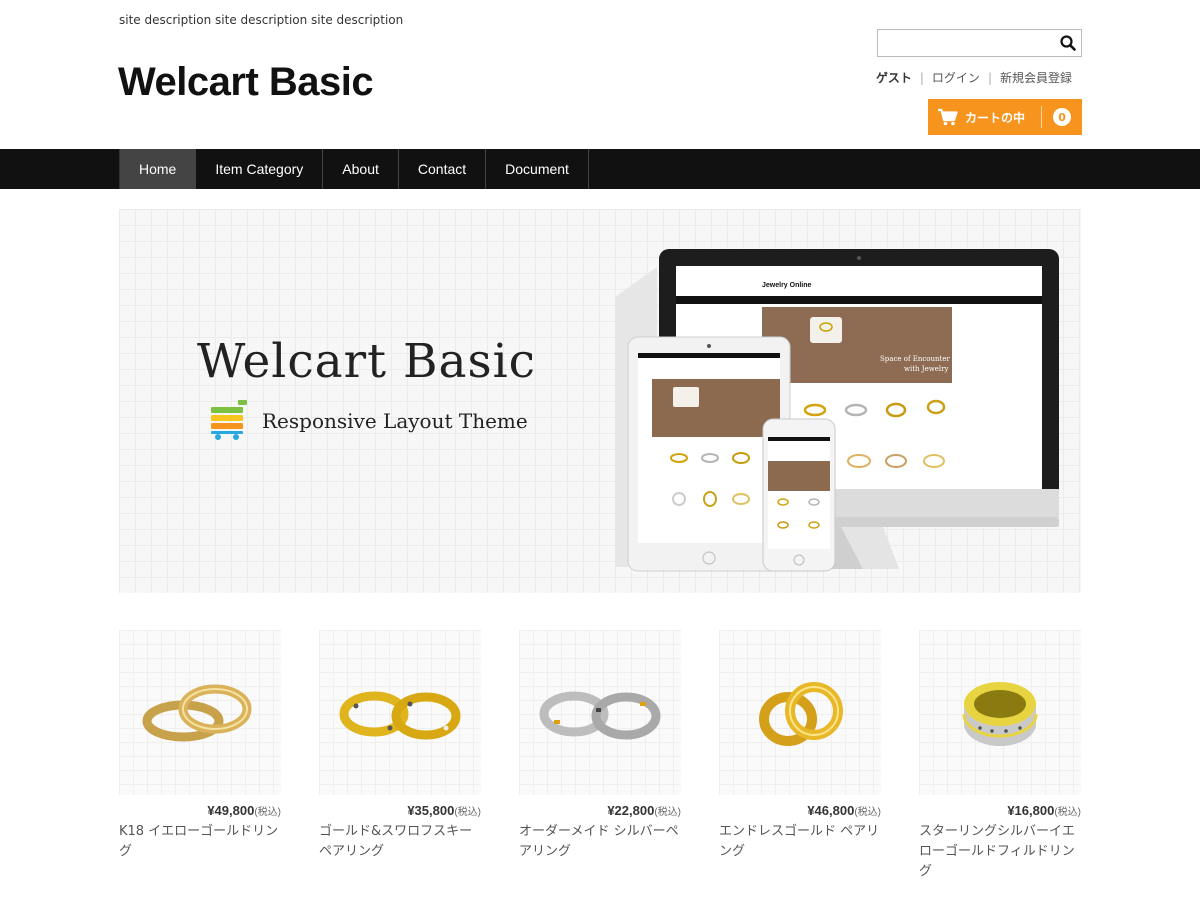 The image size is (1200, 900). I want to click on screen-tagline-1: Space of Encounter, so click(915, 359).